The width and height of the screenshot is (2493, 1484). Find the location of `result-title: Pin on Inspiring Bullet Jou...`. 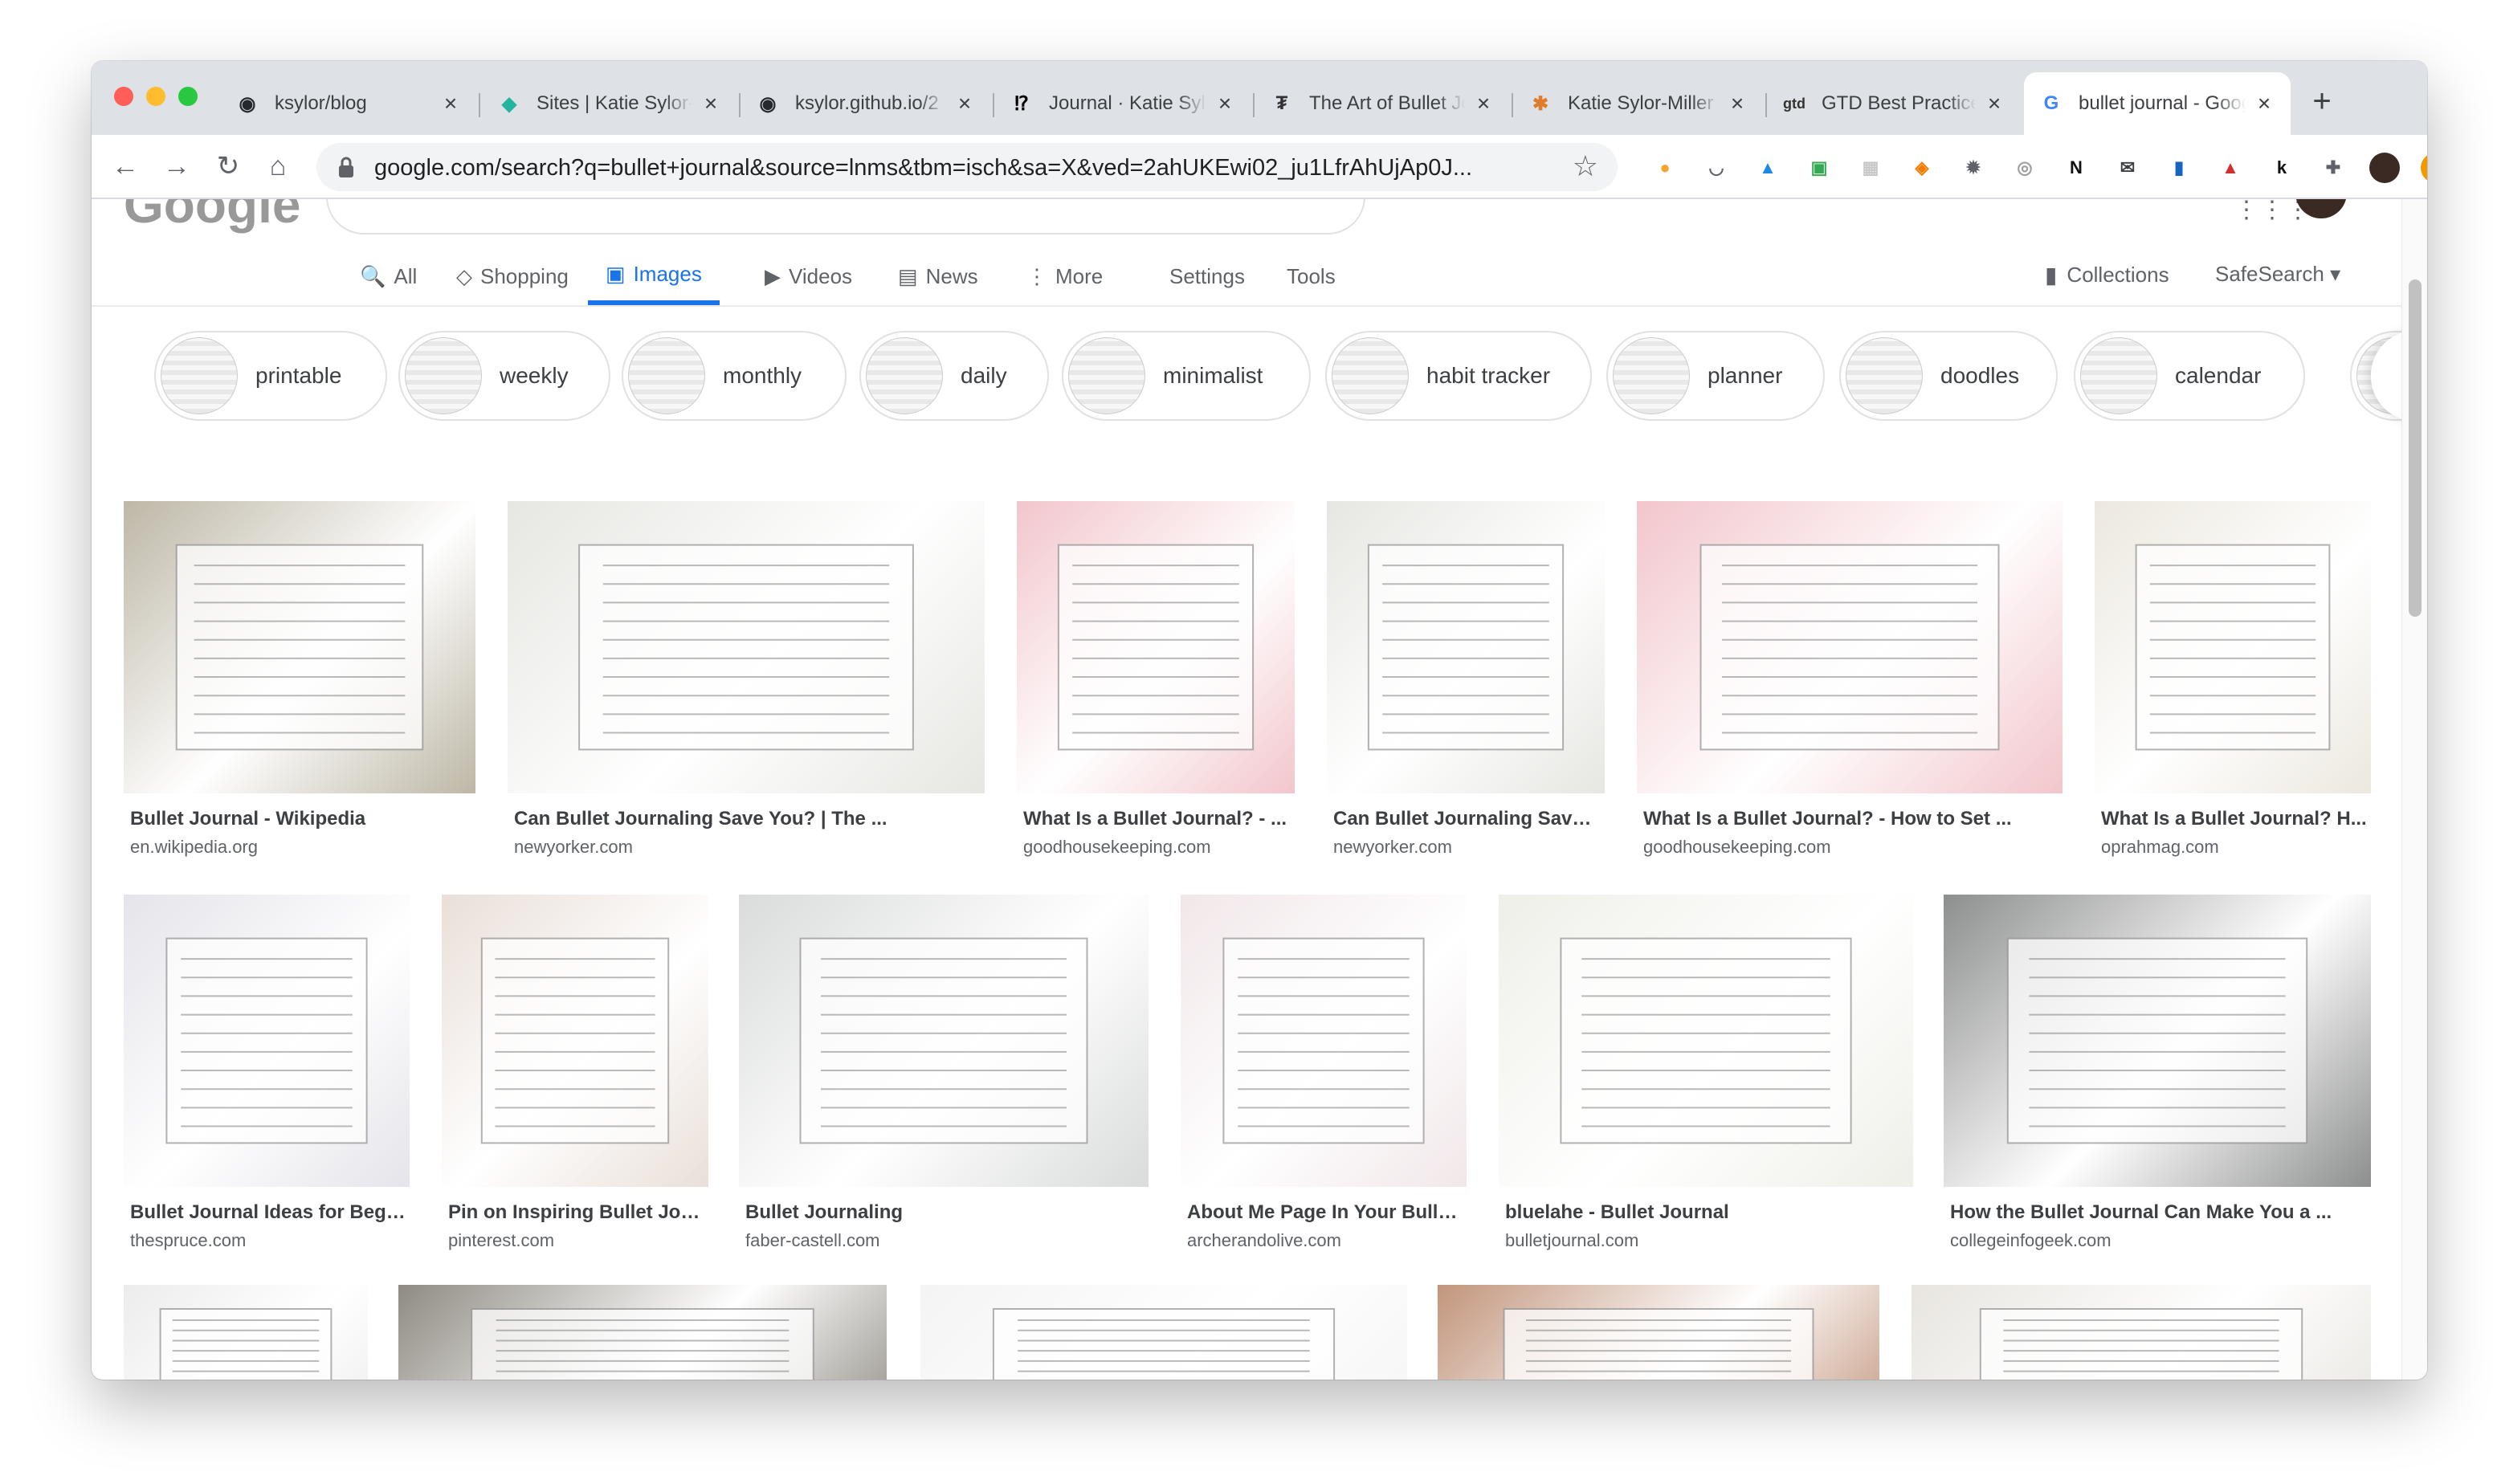

result-title: Pin on Inspiring Bullet Jou... is located at coordinates (576, 1212).